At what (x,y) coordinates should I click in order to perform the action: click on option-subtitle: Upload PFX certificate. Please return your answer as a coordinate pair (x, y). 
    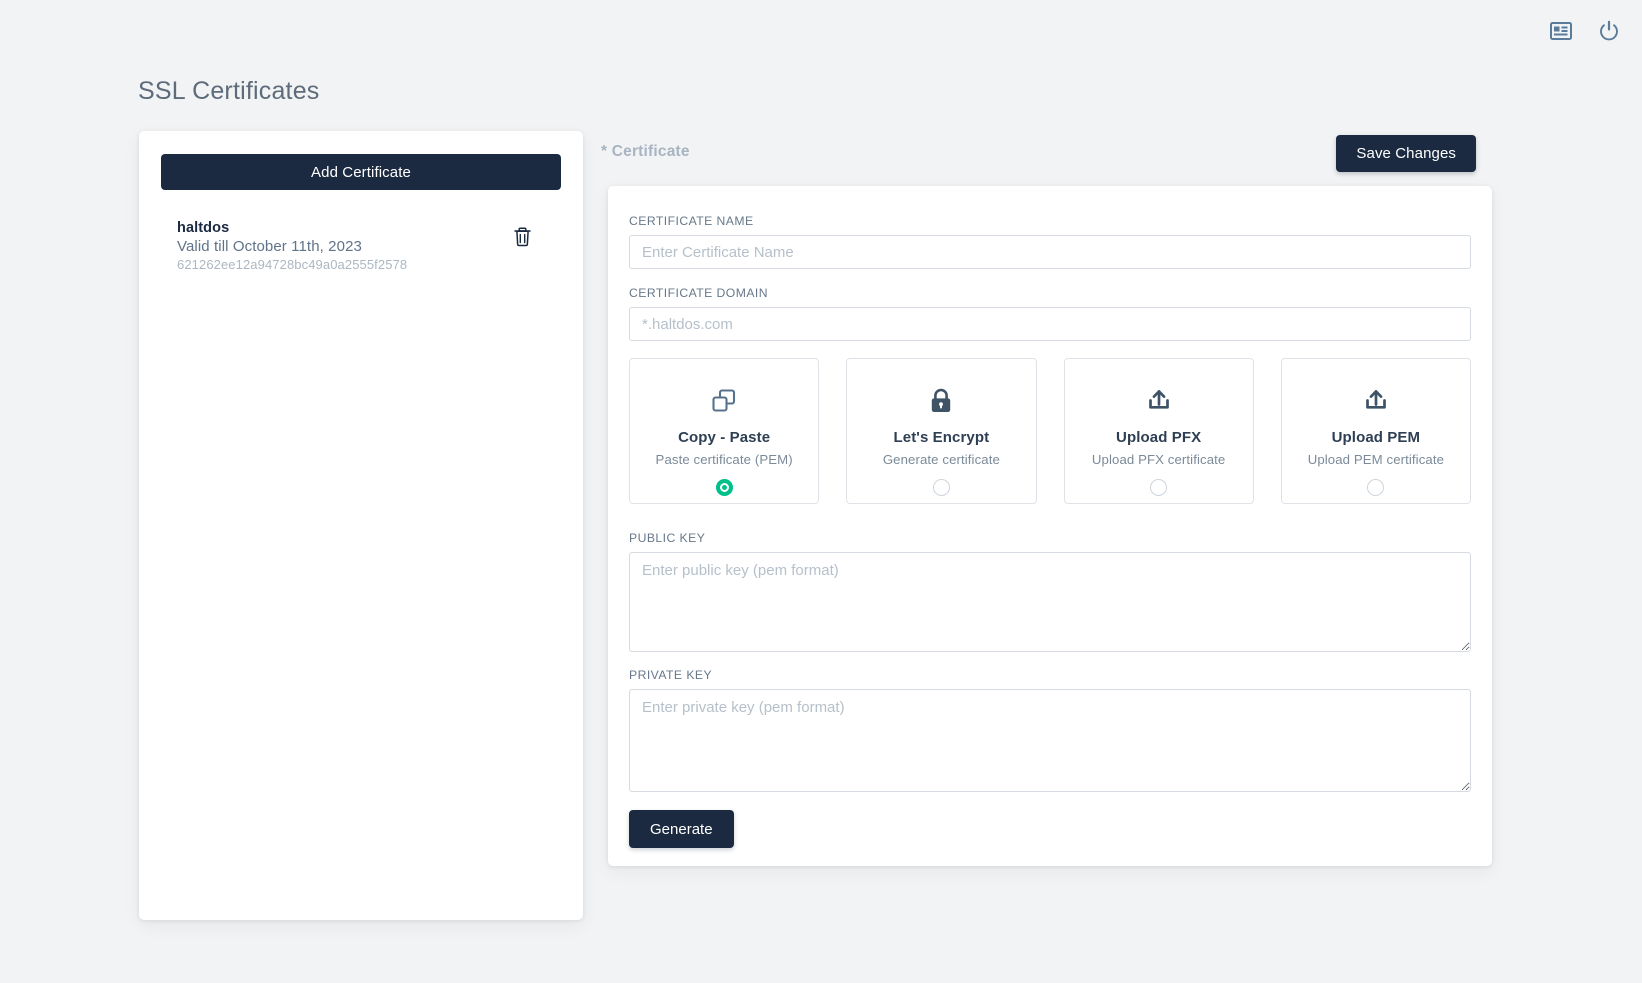
    Looking at the image, I should click on (1158, 459).